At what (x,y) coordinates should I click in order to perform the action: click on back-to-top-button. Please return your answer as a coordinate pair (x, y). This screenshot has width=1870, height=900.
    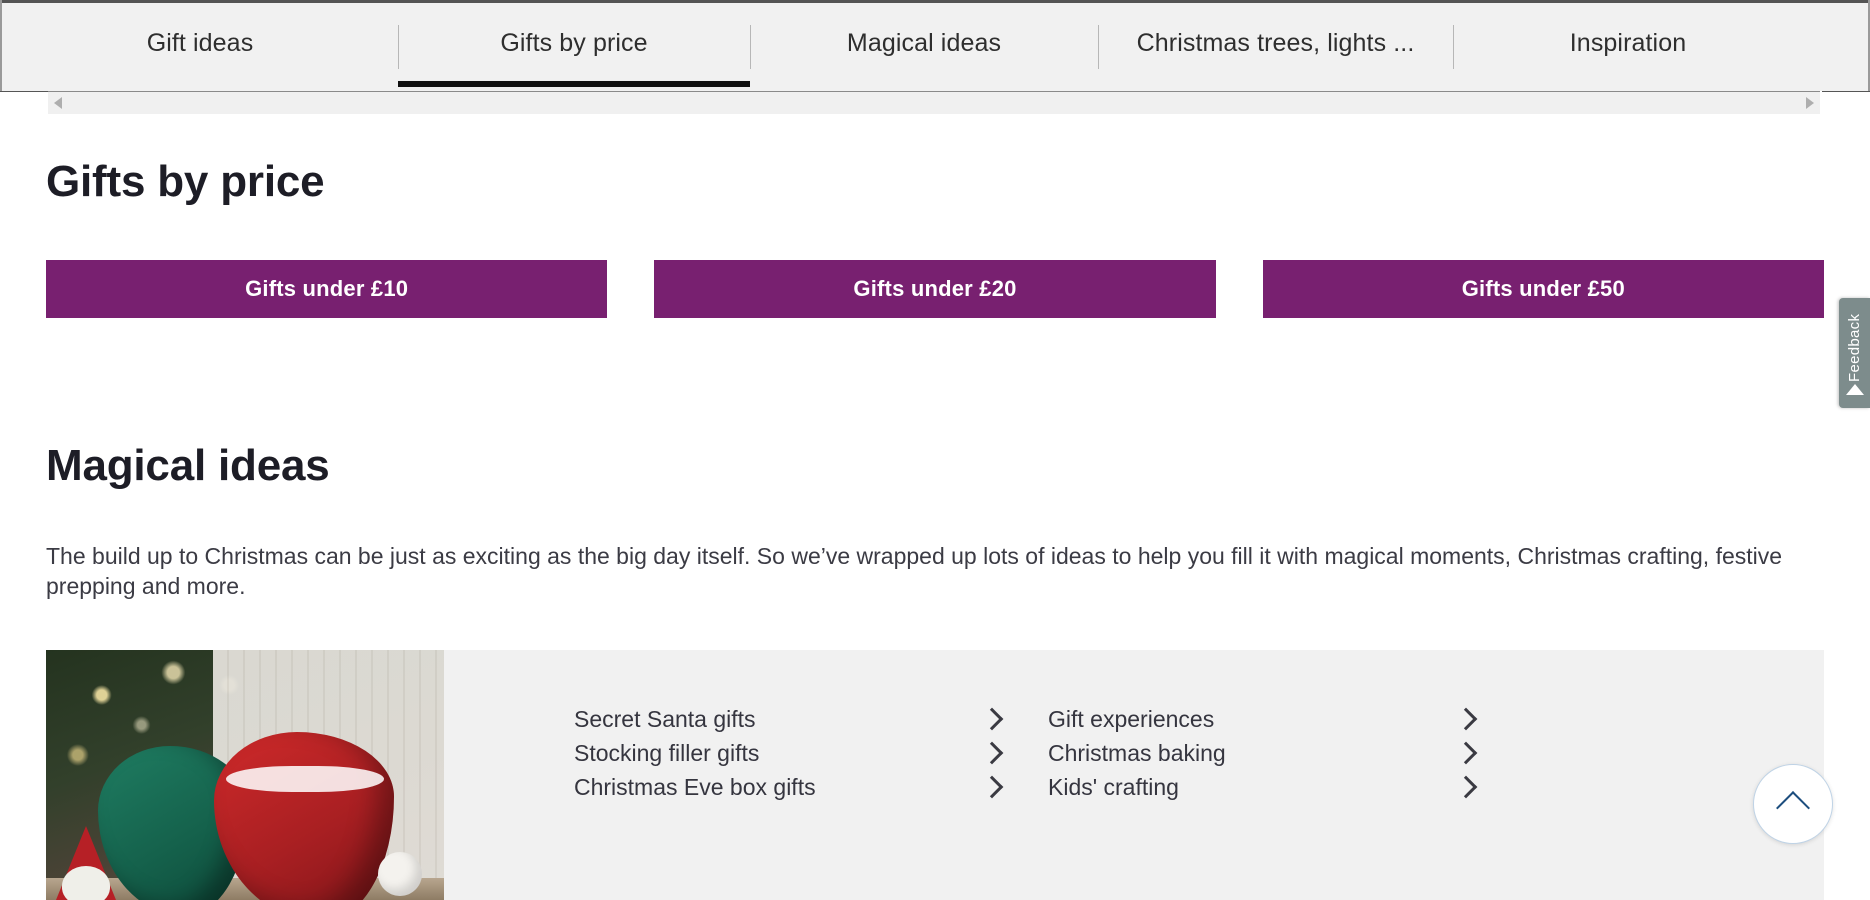
    Looking at the image, I should click on (1793, 804).